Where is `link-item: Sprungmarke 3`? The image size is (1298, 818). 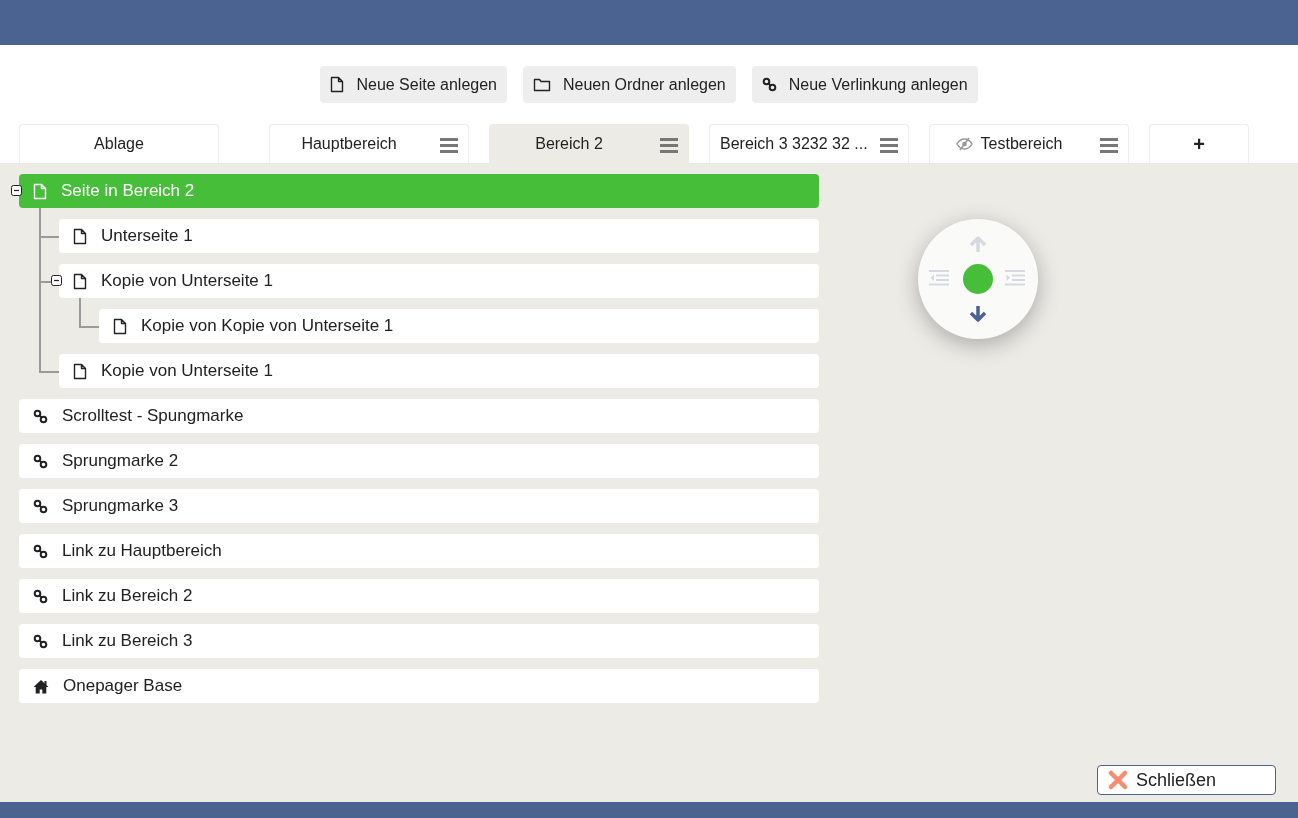 link-item: Sprungmarke 3 is located at coordinates (419, 506).